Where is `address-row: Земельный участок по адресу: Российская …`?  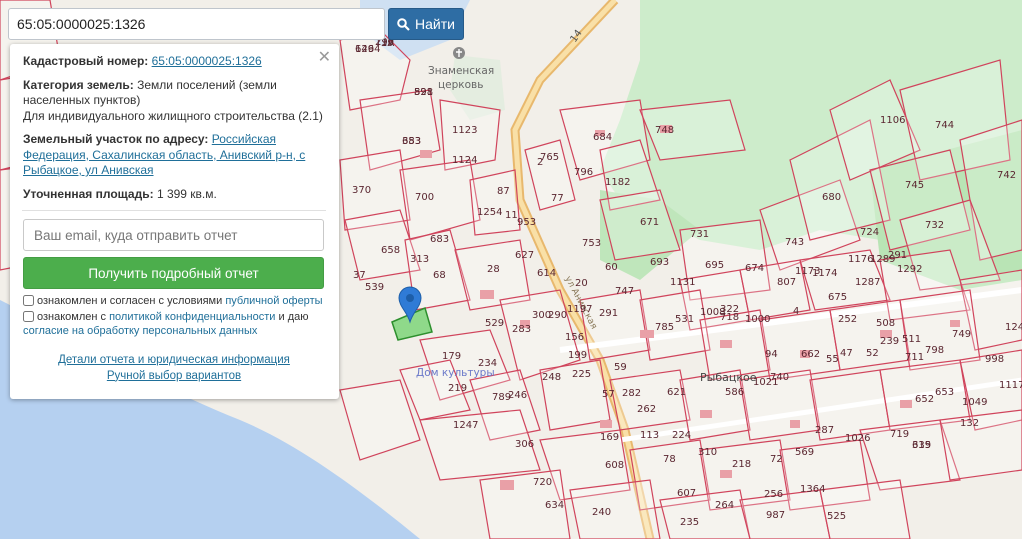
address-row: Земельный участок по адресу: Российская … is located at coordinates (174, 155).